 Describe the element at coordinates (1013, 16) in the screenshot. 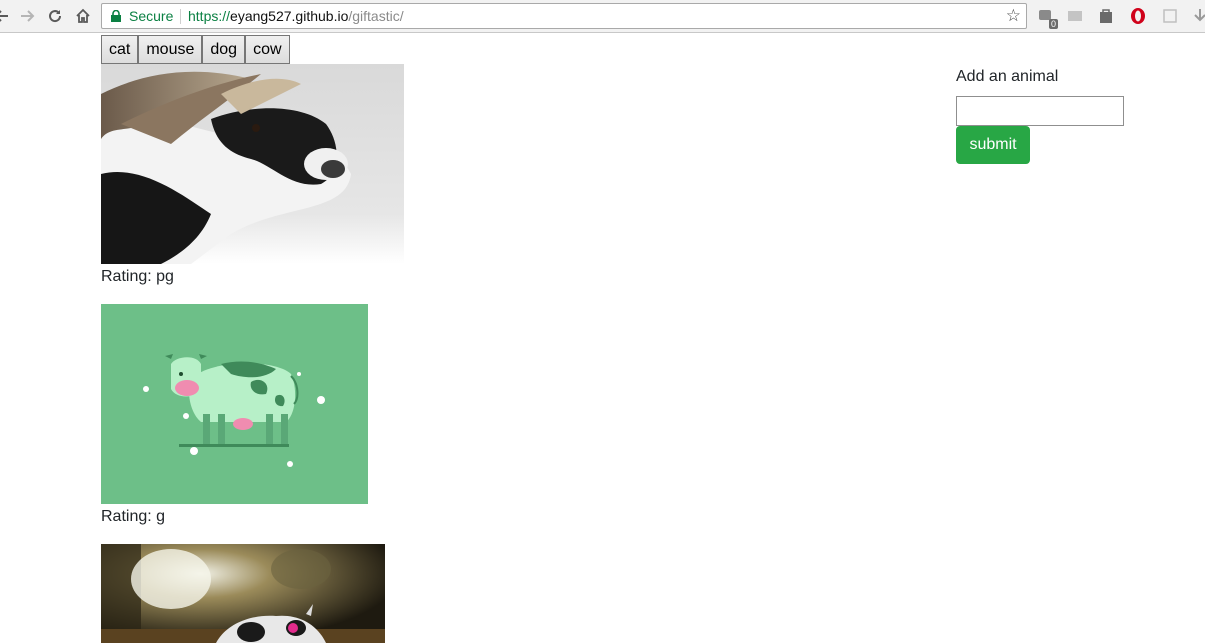

I see `bookmark-star-icon: ☆` at that location.